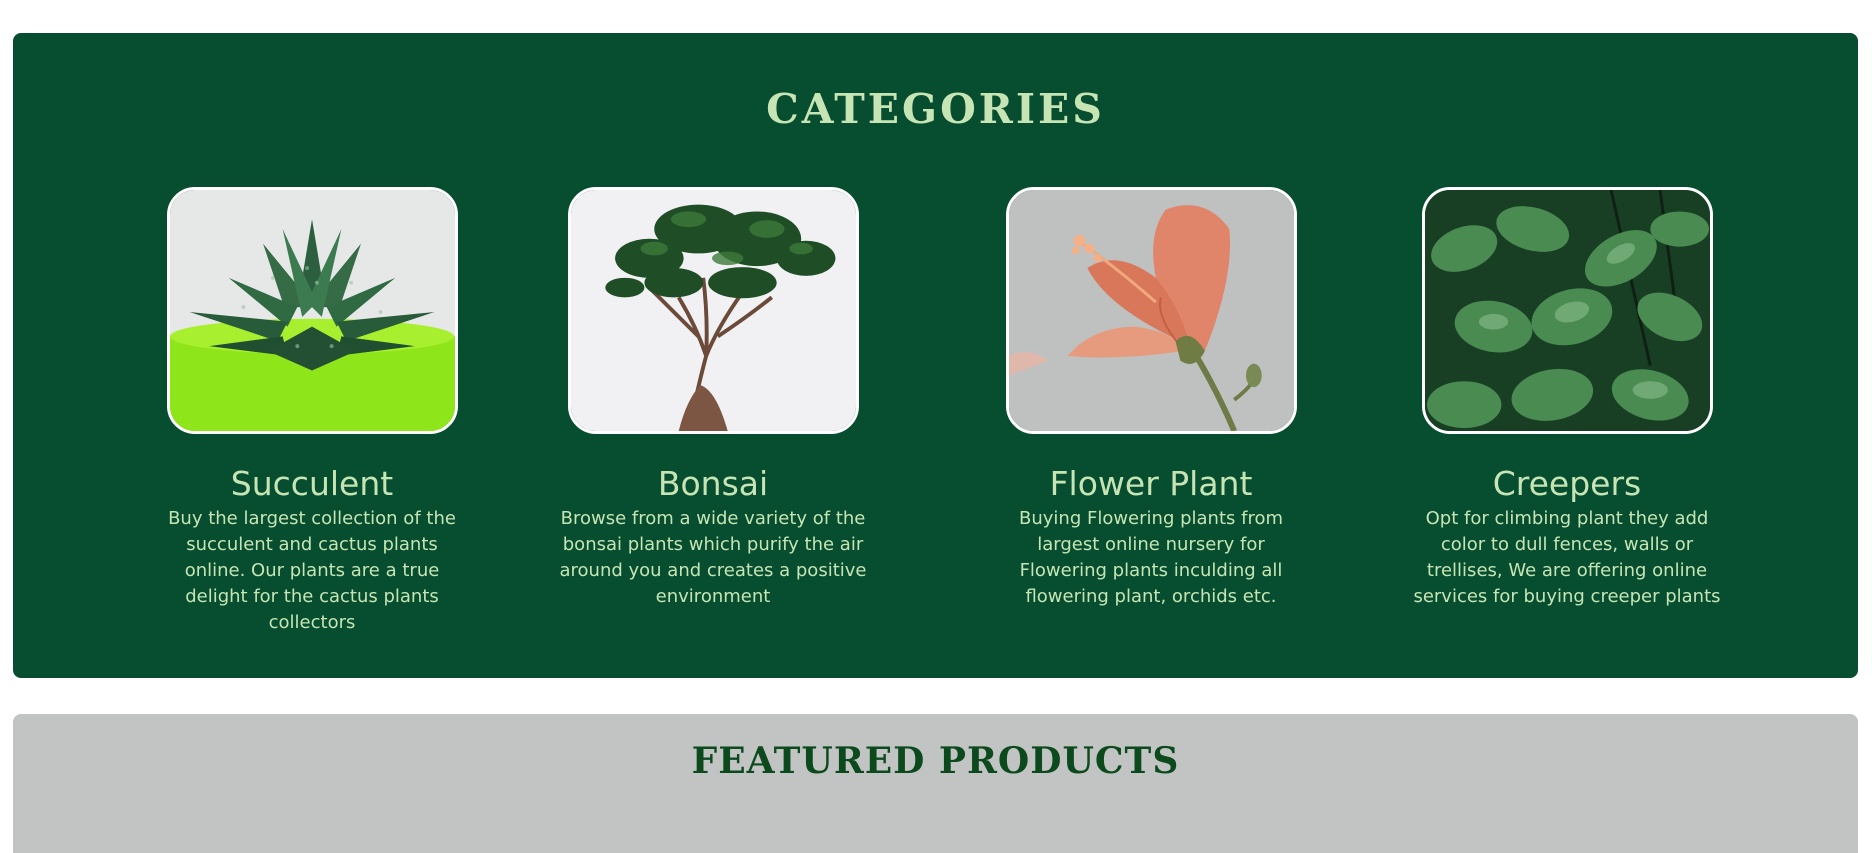 The height and width of the screenshot is (853, 1872). I want to click on category-name: Flower Plant, so click(1151, 484).